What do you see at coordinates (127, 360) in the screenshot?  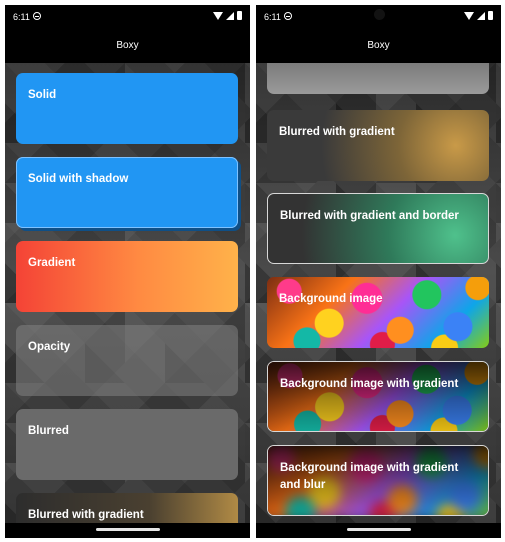 I see `card-opacity: Opacity` at bounding box center [127, 360].